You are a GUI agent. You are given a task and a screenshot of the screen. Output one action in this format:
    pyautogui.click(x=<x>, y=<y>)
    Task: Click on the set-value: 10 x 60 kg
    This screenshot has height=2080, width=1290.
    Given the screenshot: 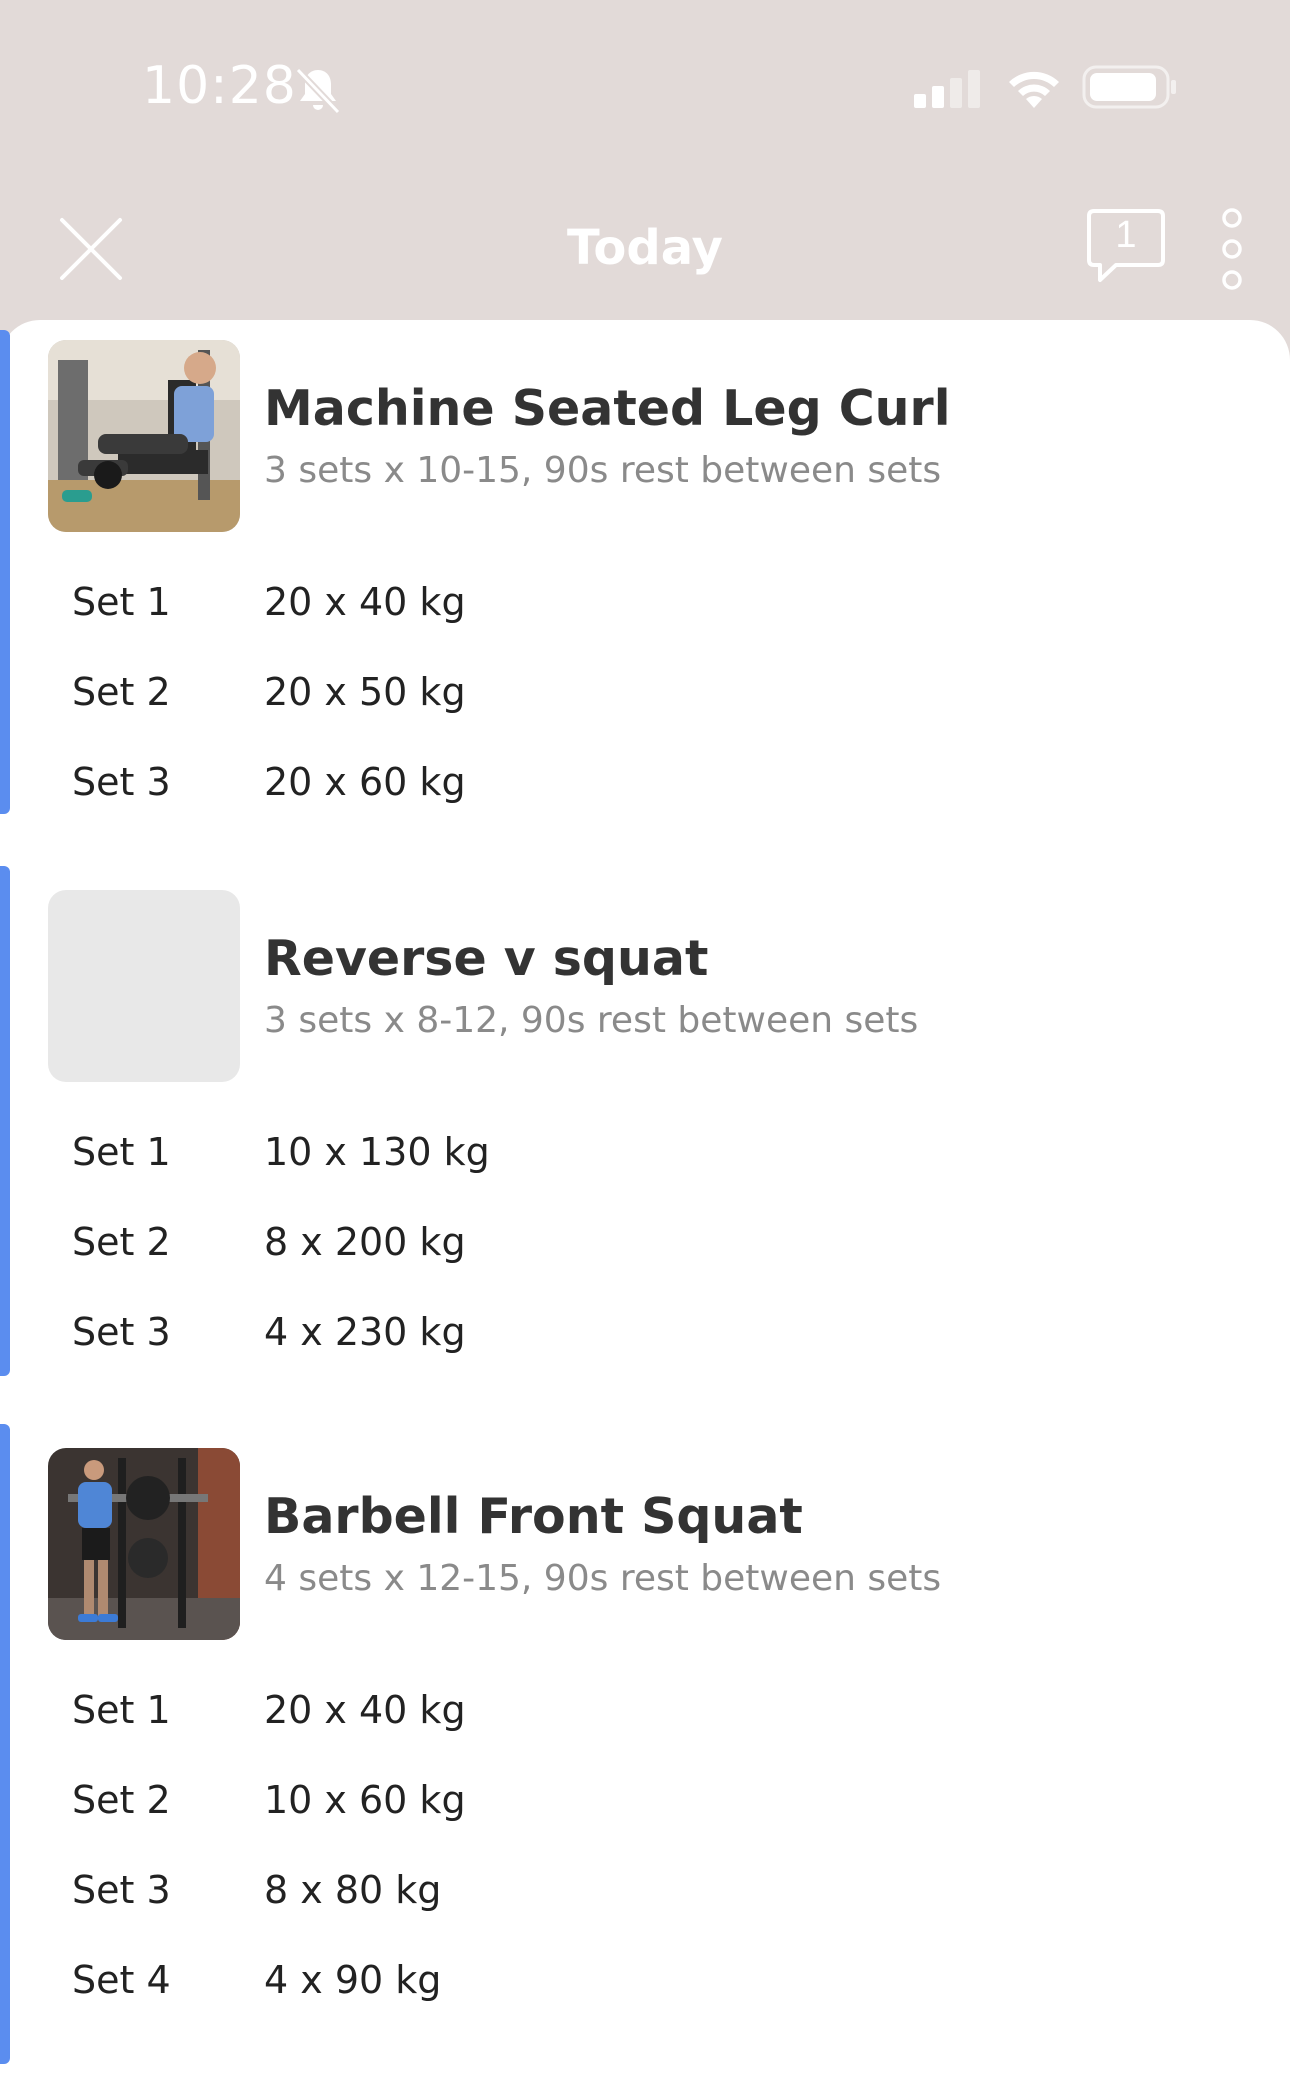 What is the action you would take?
    pyautogui.click(x=365, y=1800)
    